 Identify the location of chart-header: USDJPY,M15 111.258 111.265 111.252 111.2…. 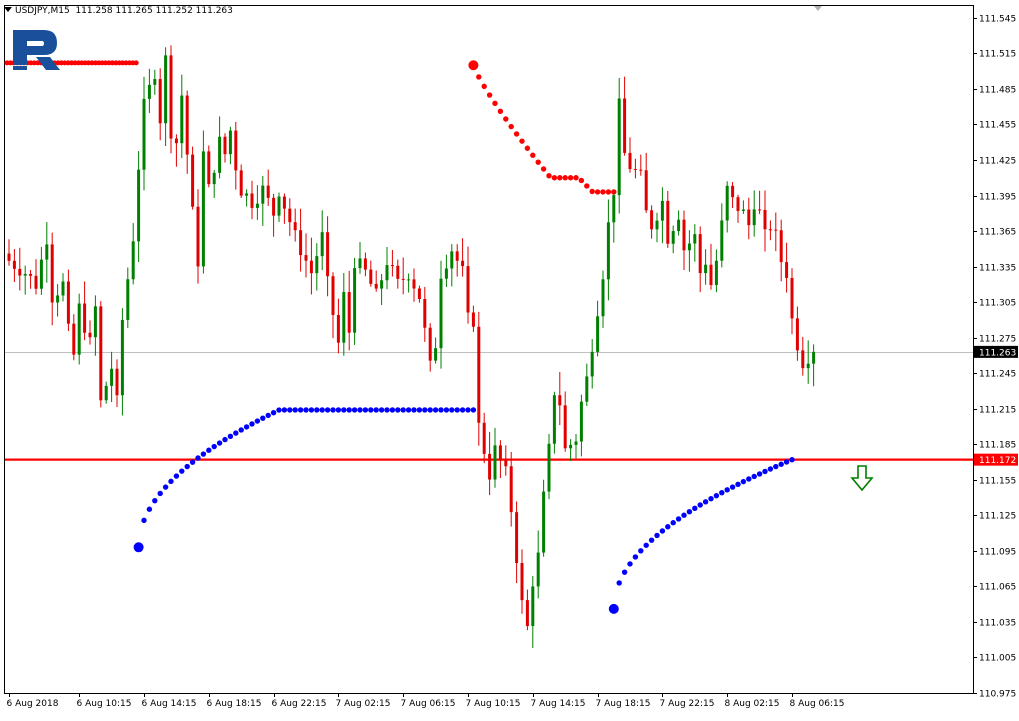
(118, 11).